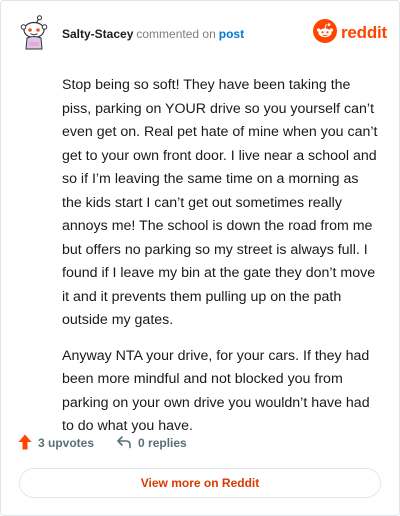 The image size is (400, 516). Describe the element at coordinates (28, 443) in the screenshot. I see `upvote-arrow-icon` at that location.